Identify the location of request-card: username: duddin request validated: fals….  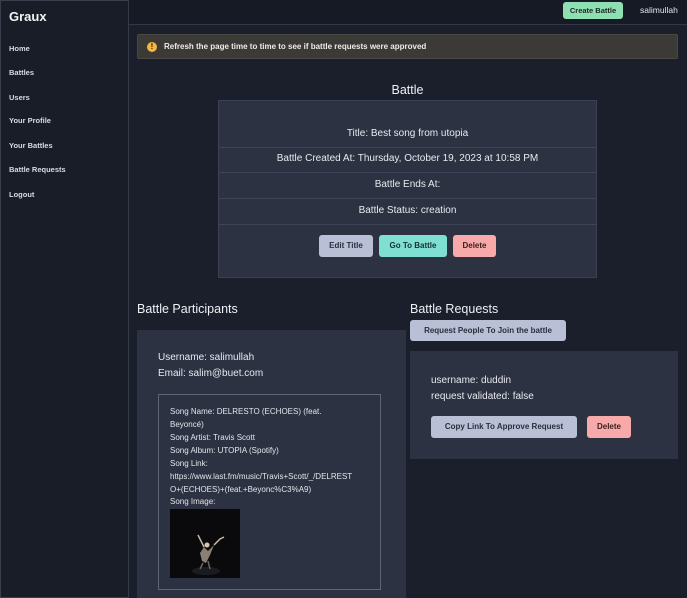
(544, 405).